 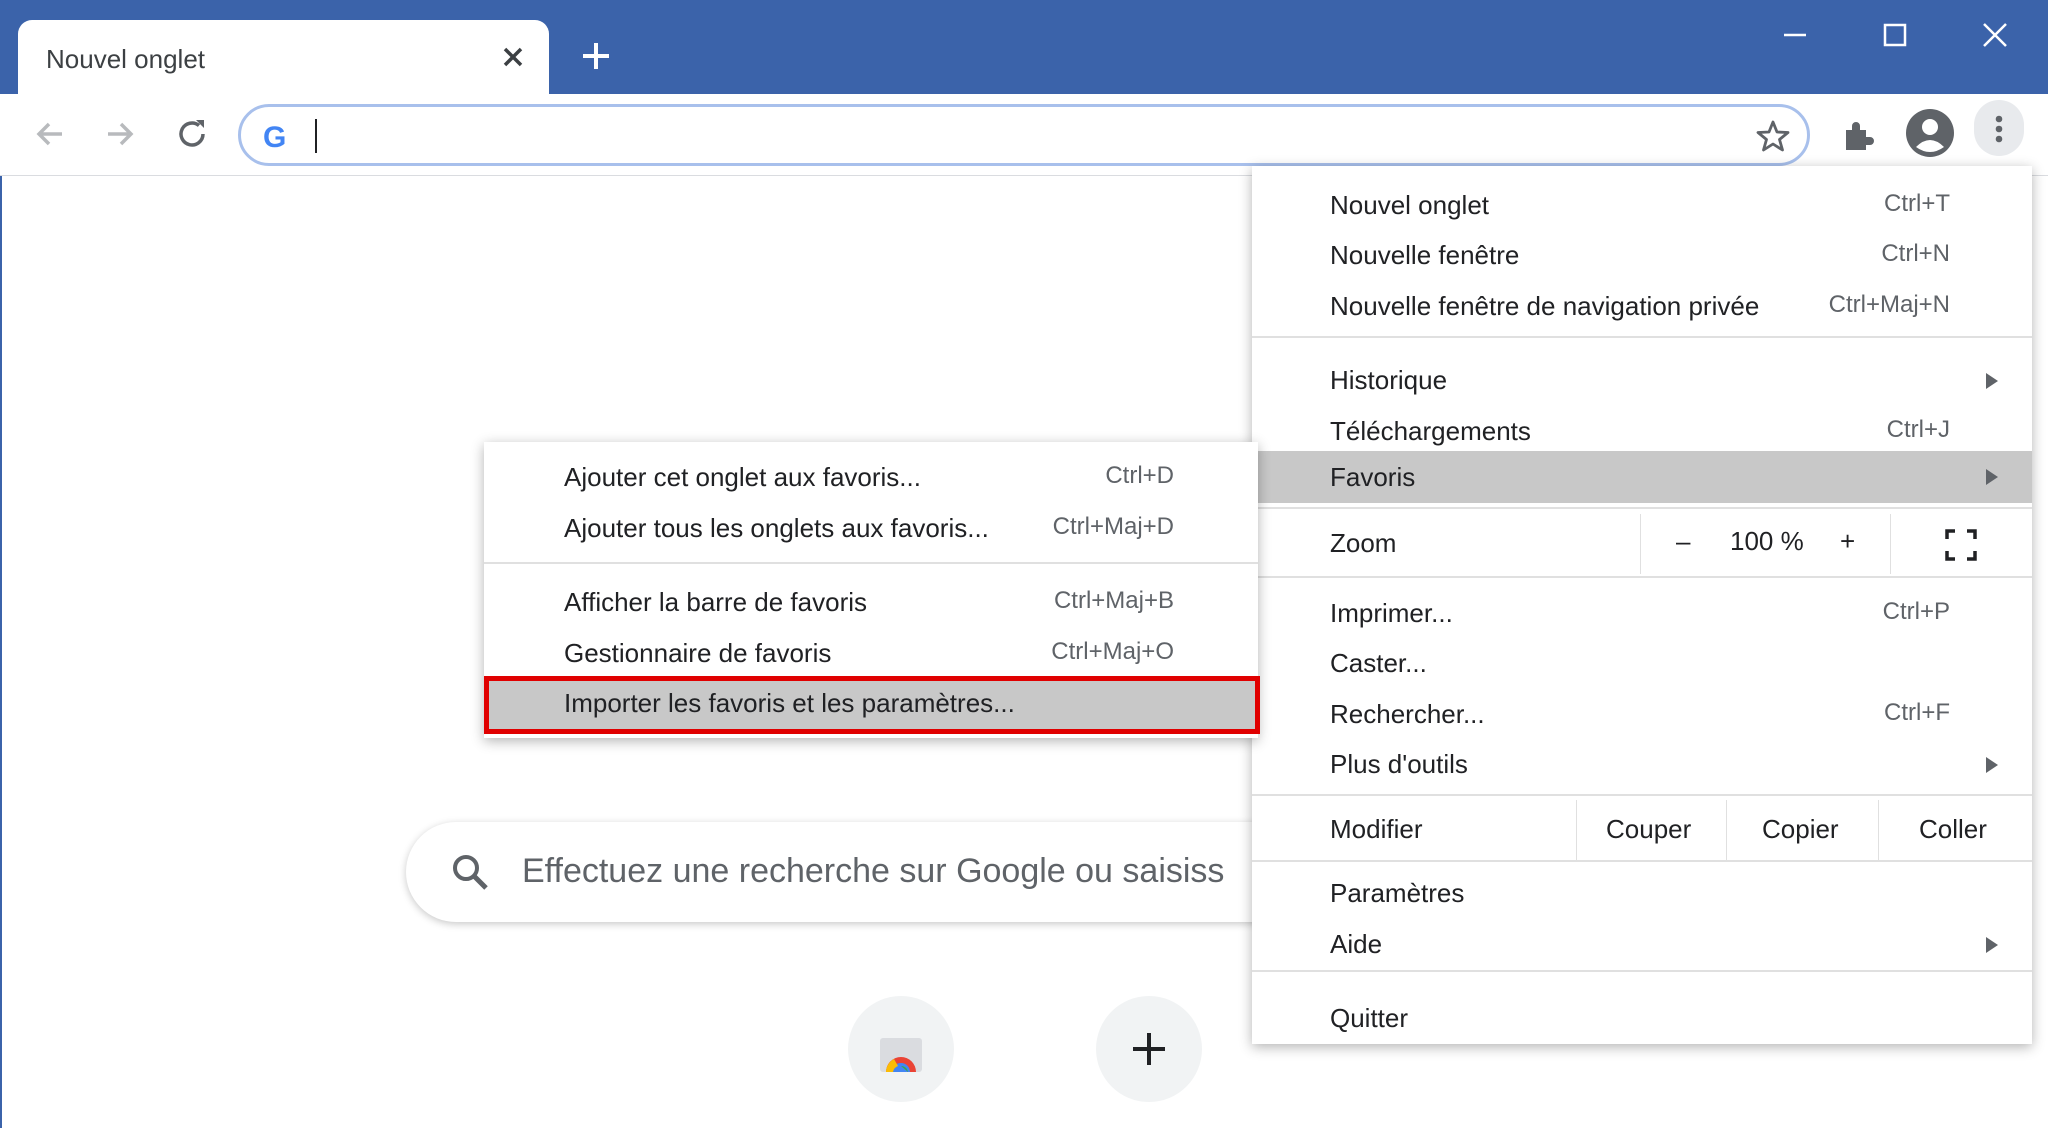 I want to click on menu-item-label: Nouvelle fenêtre de navigation privée, so click(x=1545, y=306).